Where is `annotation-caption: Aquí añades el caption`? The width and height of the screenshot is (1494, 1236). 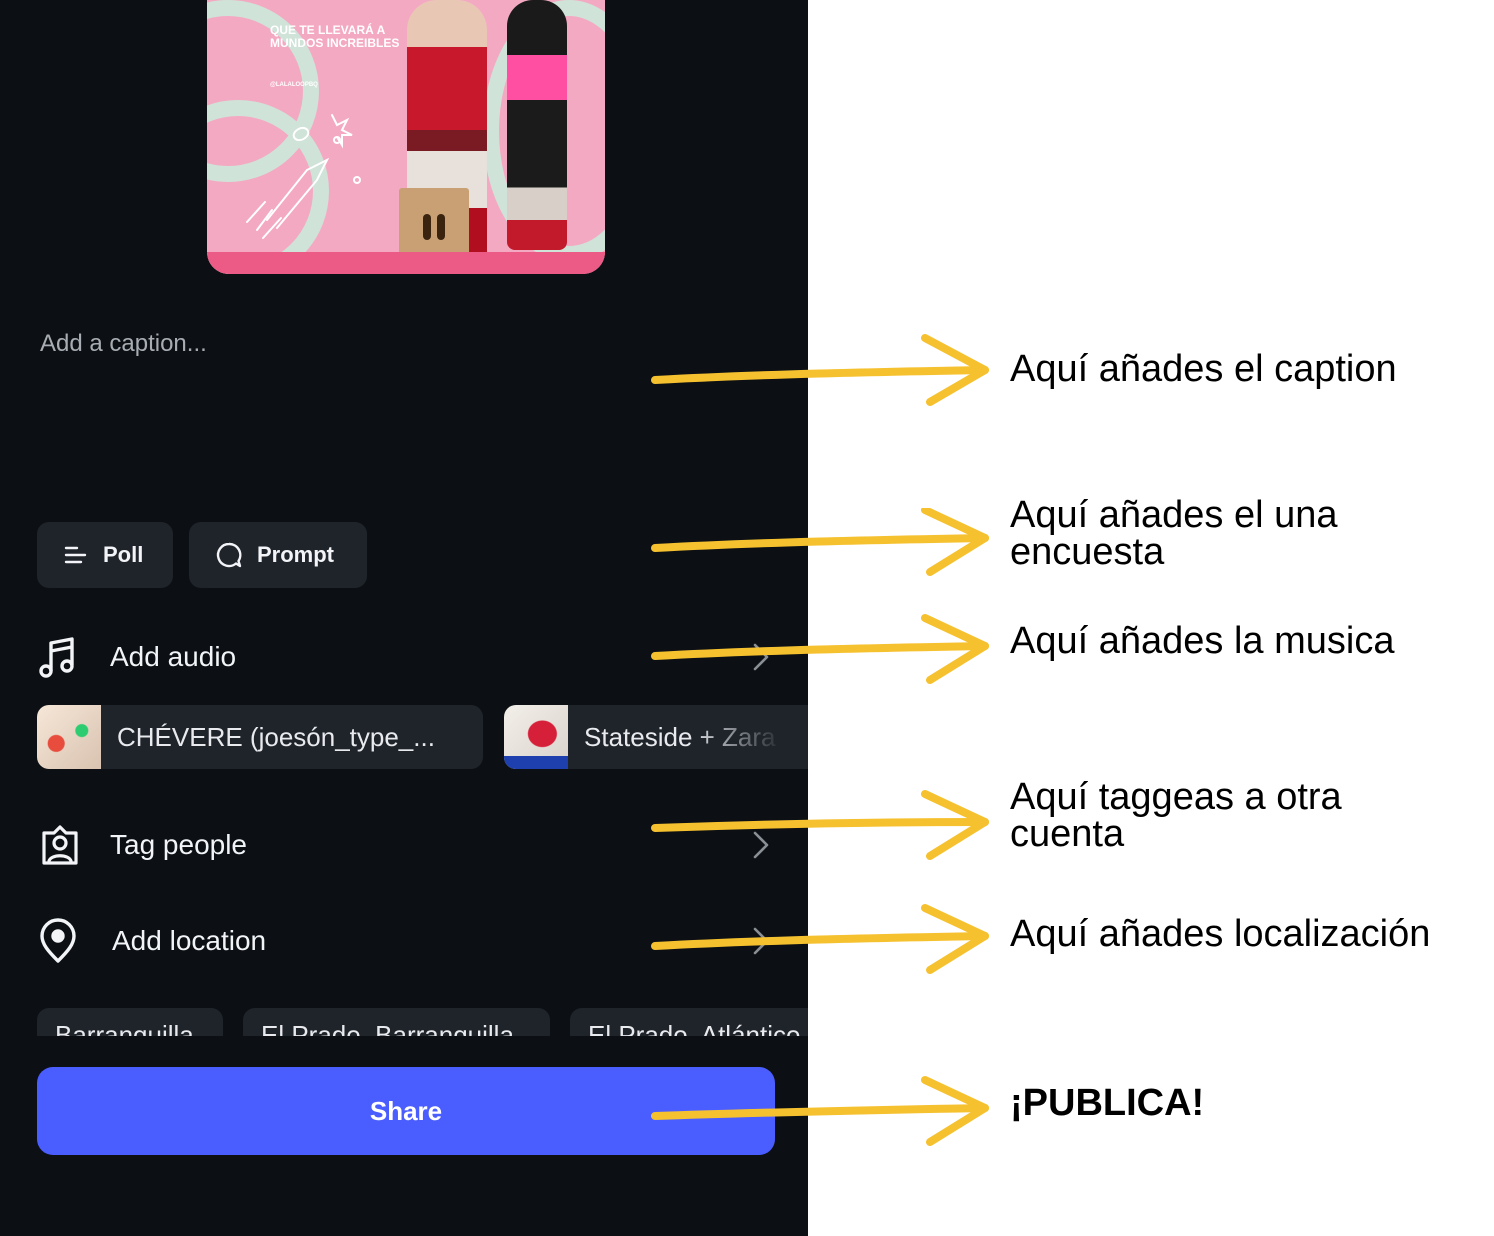 annotation-caption: Aquí añades el caption is located at coordinates (1203, 369).